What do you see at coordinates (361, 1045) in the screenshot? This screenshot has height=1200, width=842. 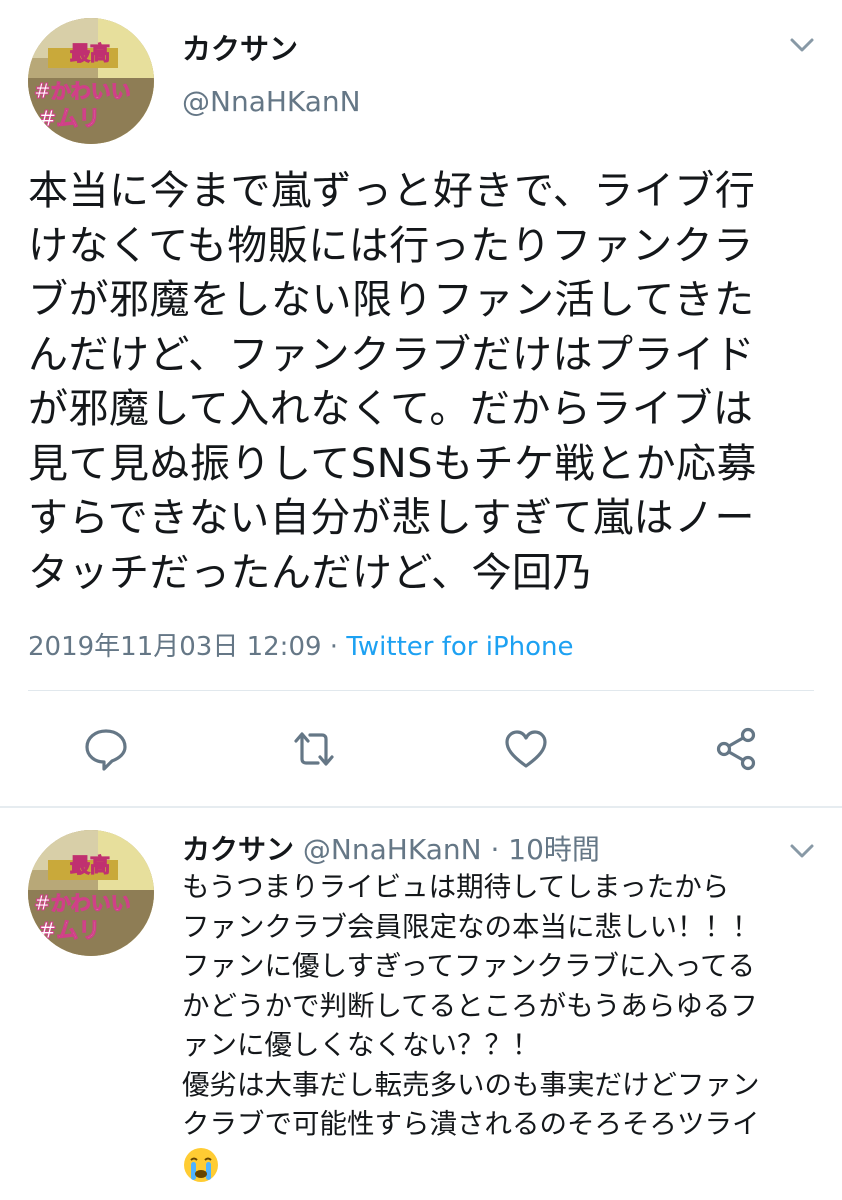 I see `reply-text-line: ァンに優しくなくない？？！` at bounding box center [361, 1045].